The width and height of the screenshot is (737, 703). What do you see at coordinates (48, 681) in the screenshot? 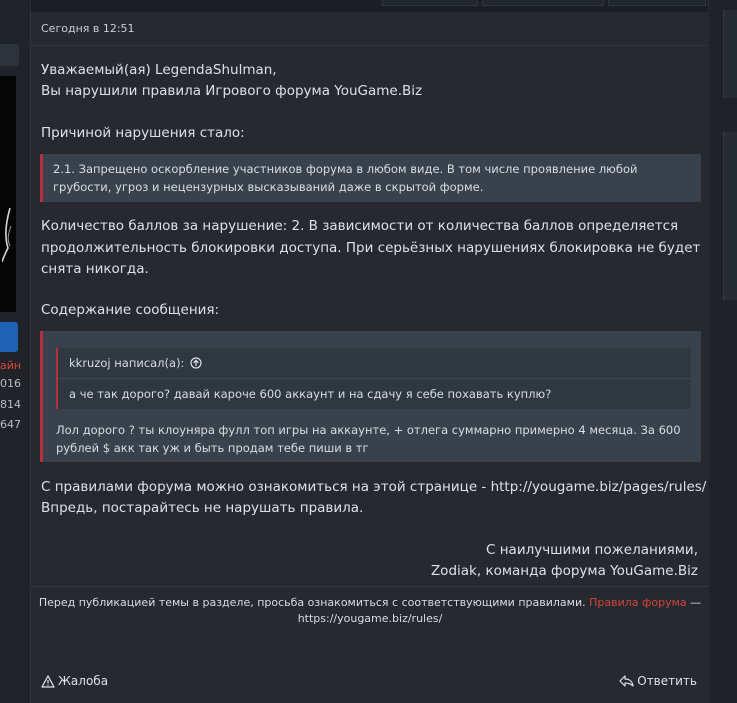
I see `warning-icon` at bounding box center [48, 681].